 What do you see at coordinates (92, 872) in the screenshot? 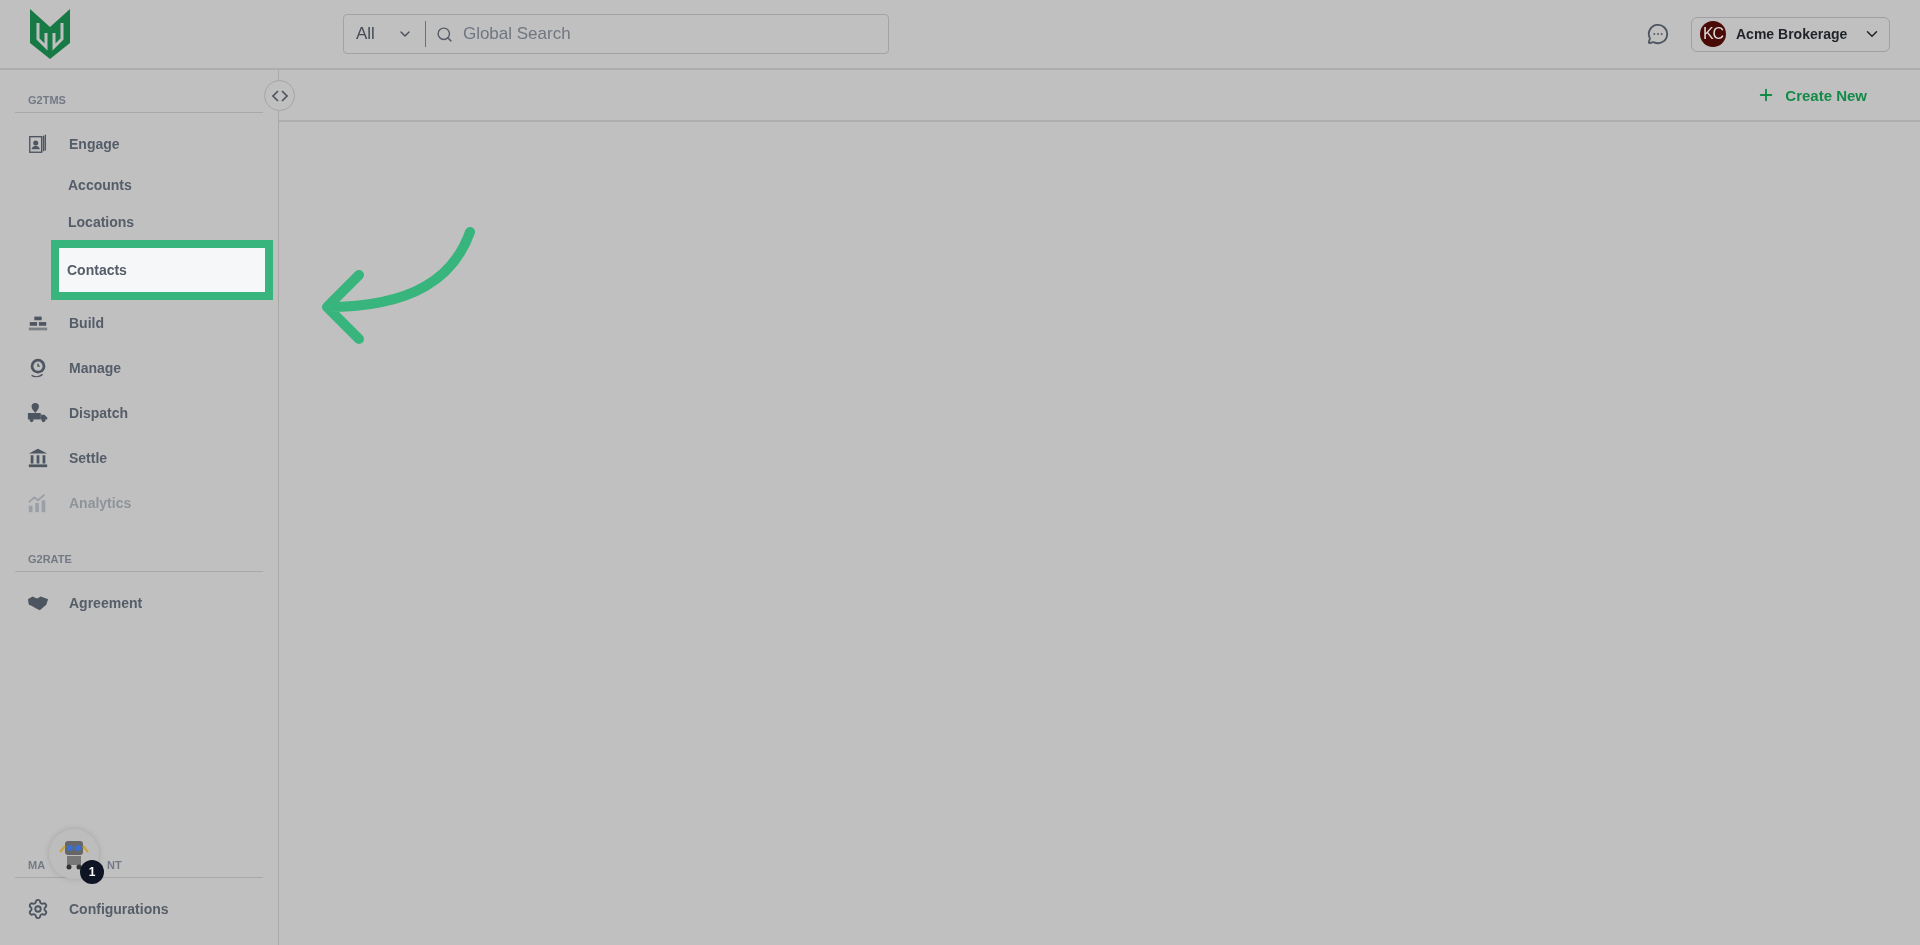
I see `notification-badge: 1` at bounding box center [92, 872].